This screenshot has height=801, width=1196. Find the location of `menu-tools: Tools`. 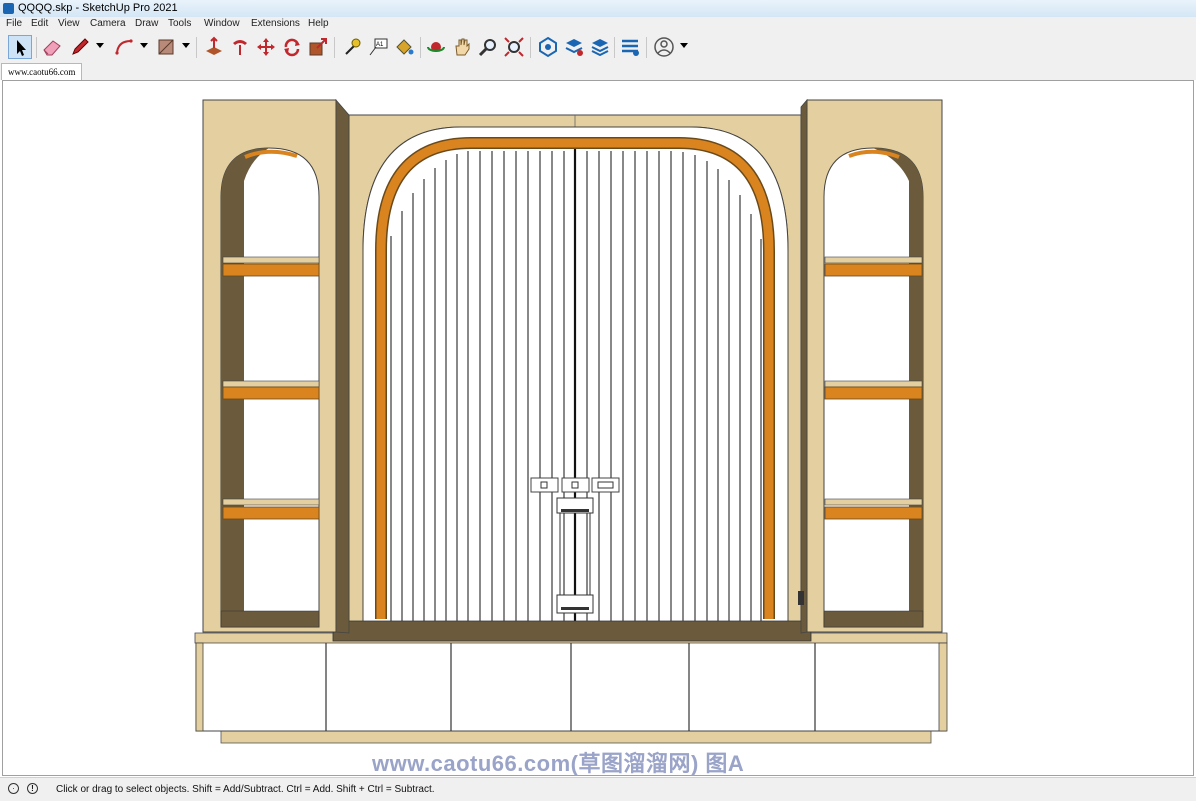

menu-tools: Tools is located at coordinates (179, 23).